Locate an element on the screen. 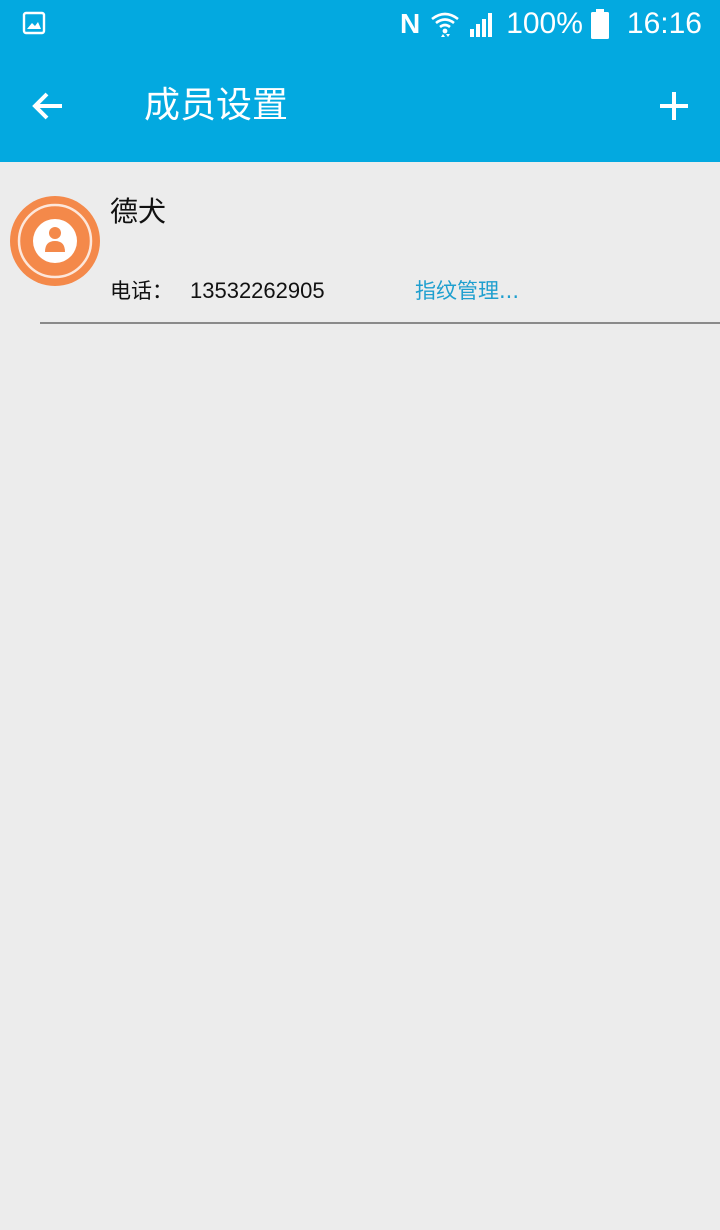  battery-percent: 100% is located at coordinates (544, 23).